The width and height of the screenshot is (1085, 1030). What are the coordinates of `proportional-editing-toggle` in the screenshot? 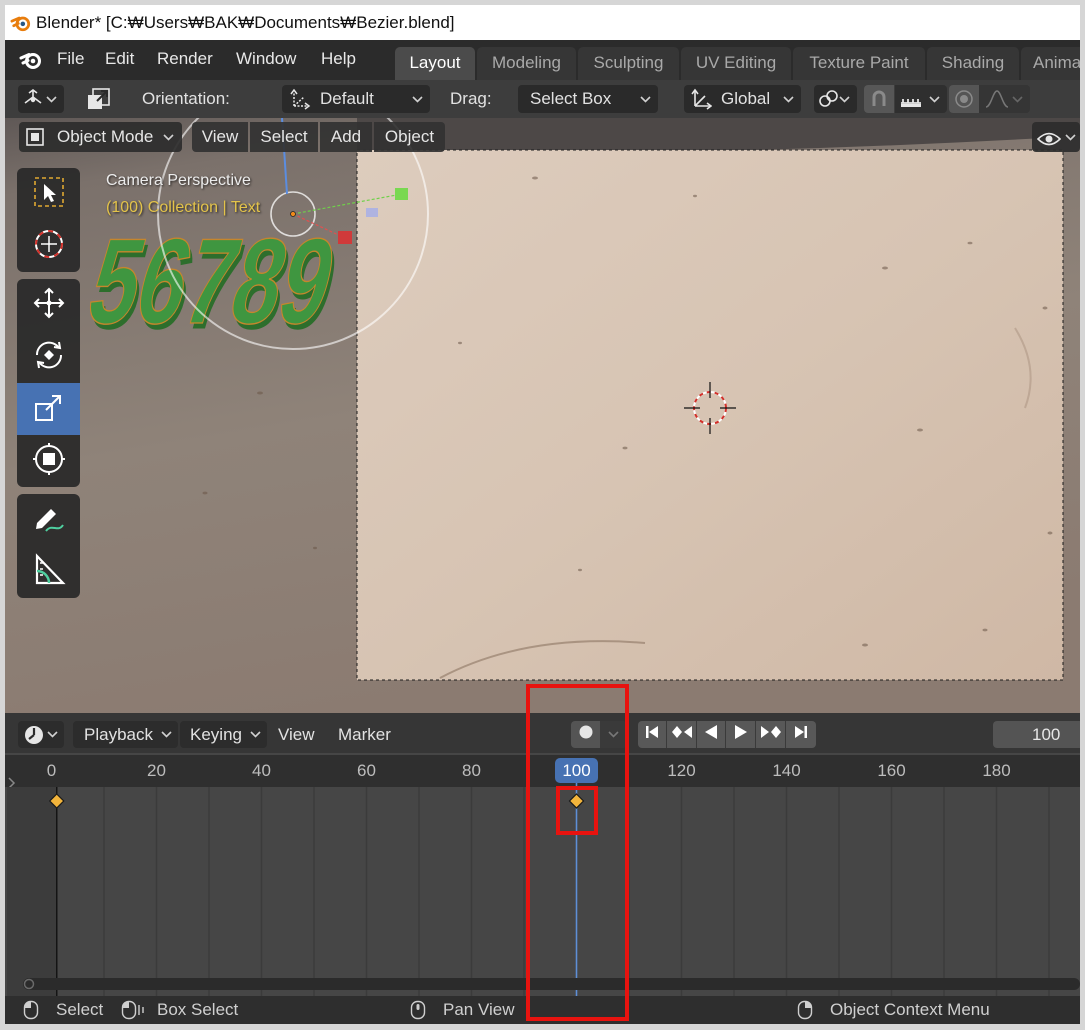 It's located at (964, 99).